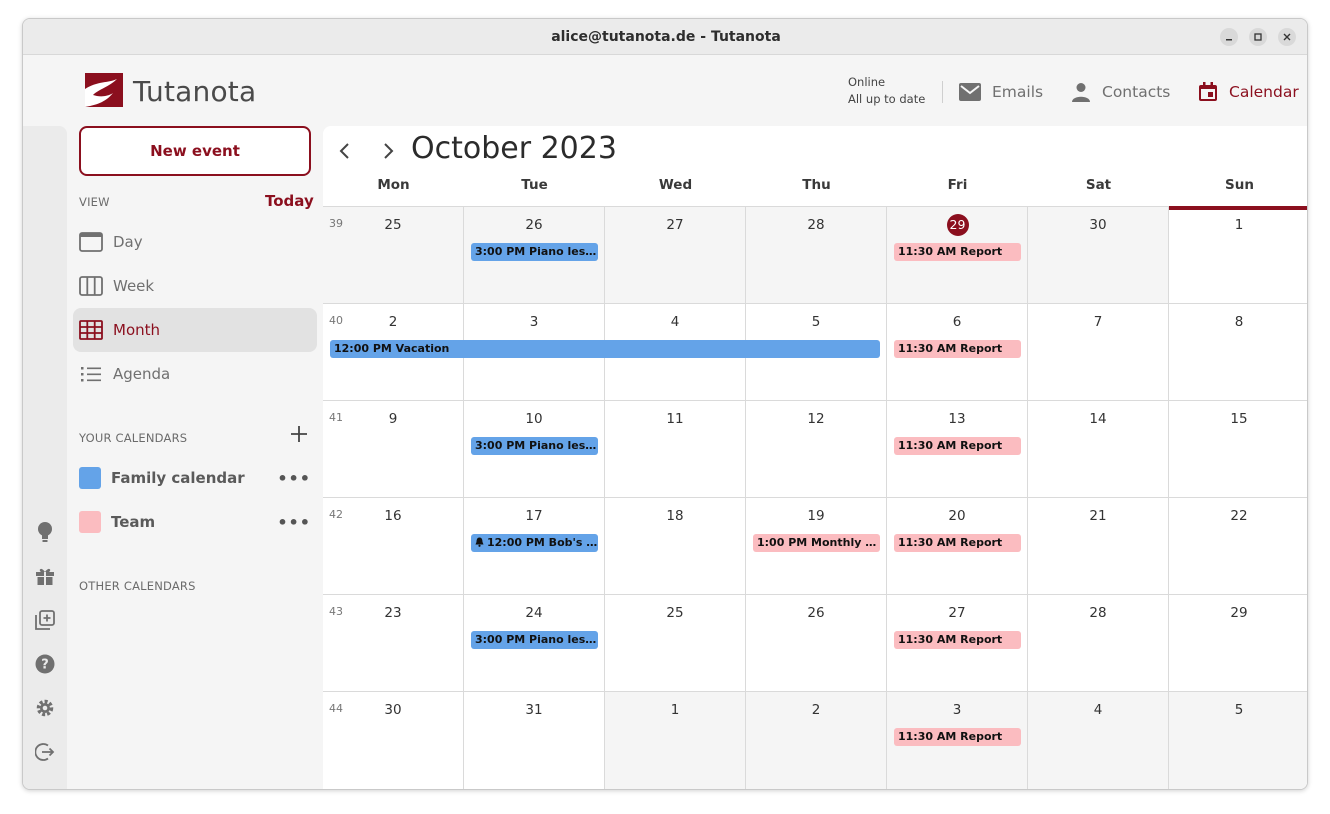  Describe the element at coordinates (957, 225) in the screenshot. I see `today-date-badge: 29` at that location.